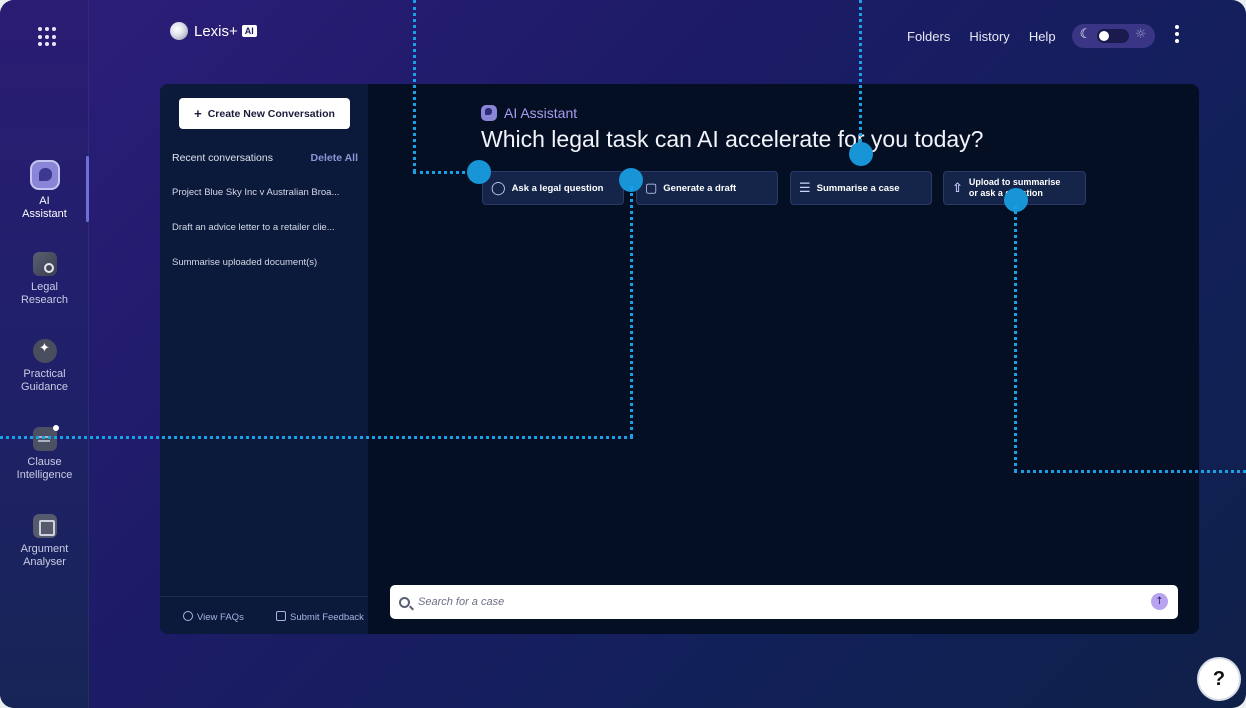 Image resolution: width=1246 pixels, height=708 pixels. I want to click on summarise-case-label: Summarise a case, so click(858, 188).